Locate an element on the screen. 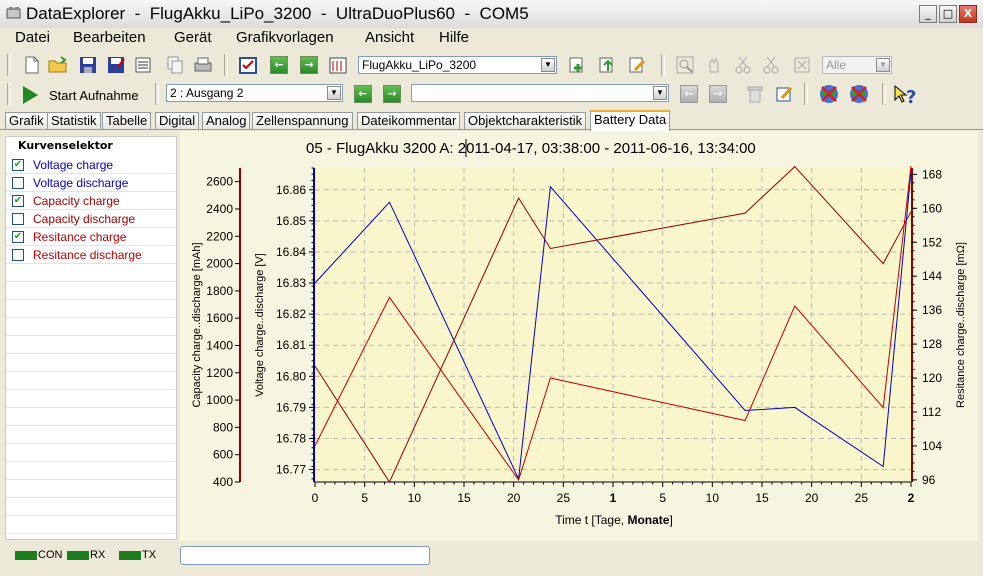 The height and width of the screenshot is (576, 983). resistance-tick-label: 136 is located at coordinates (932, 310).